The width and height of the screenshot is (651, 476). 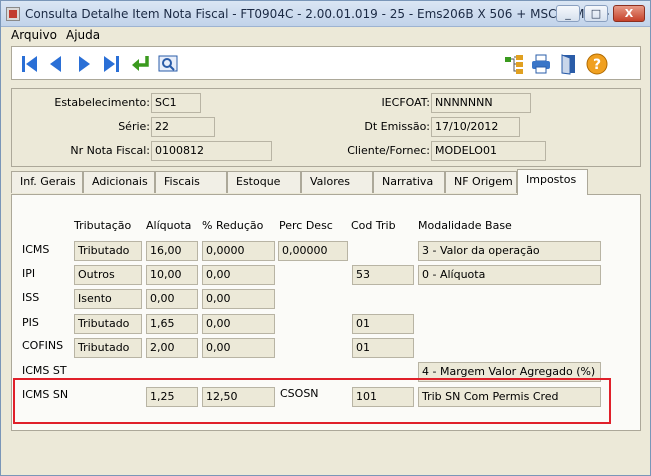 I want to click on tab-estoque: Estoque, so click(x=264, y=182).